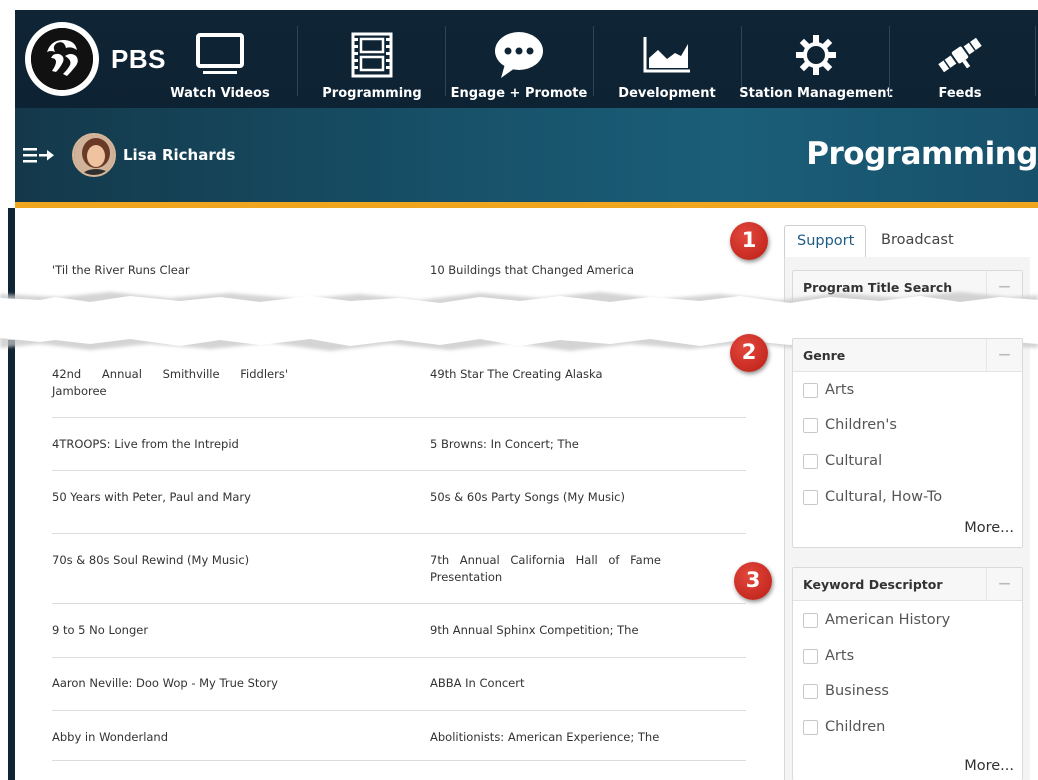 This screenshot has width=1038, height=780. What do you see at coordinates (220, 55) in the screenshot?
I see `monitor-icon` at bounding box center [220, 55].